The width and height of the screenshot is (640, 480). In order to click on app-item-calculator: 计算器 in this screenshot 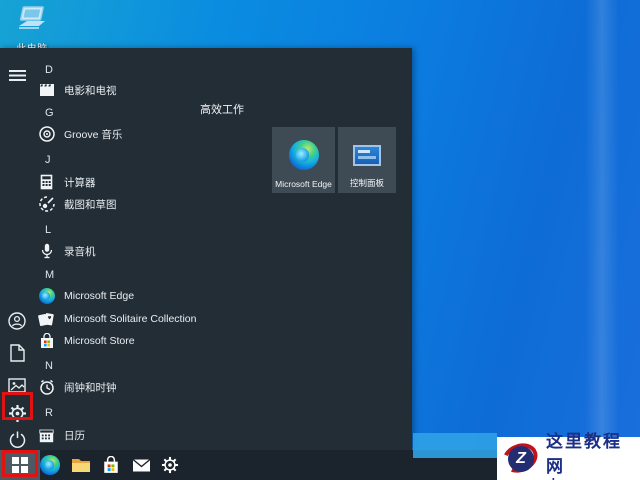, I will do `click(66, 182)`.